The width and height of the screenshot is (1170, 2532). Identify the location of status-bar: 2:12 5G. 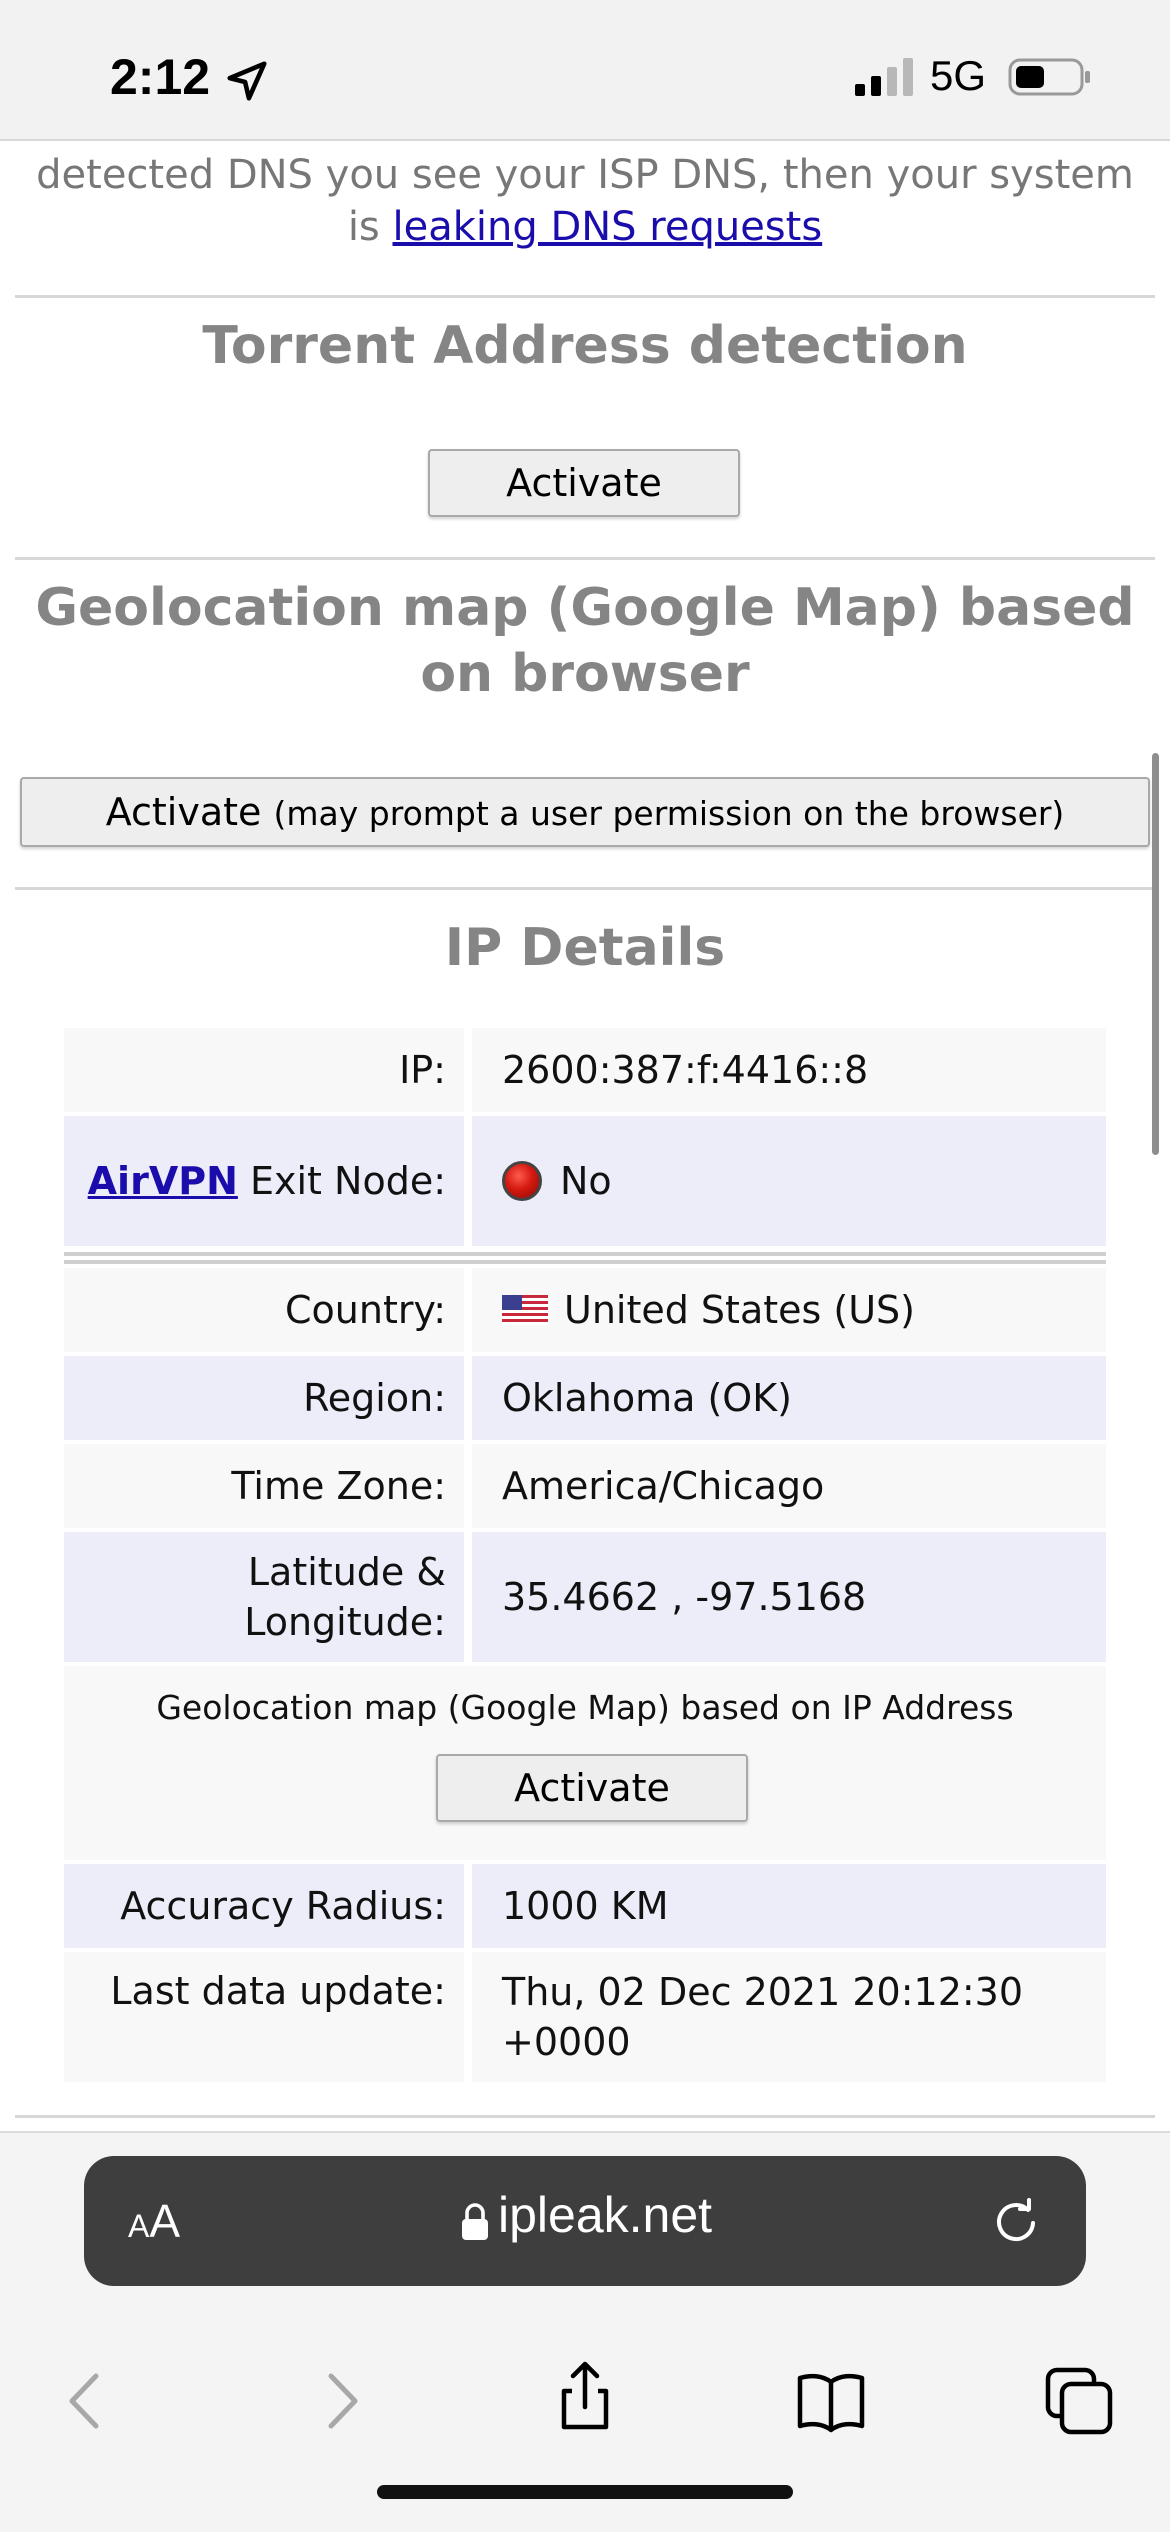
(585, 70).